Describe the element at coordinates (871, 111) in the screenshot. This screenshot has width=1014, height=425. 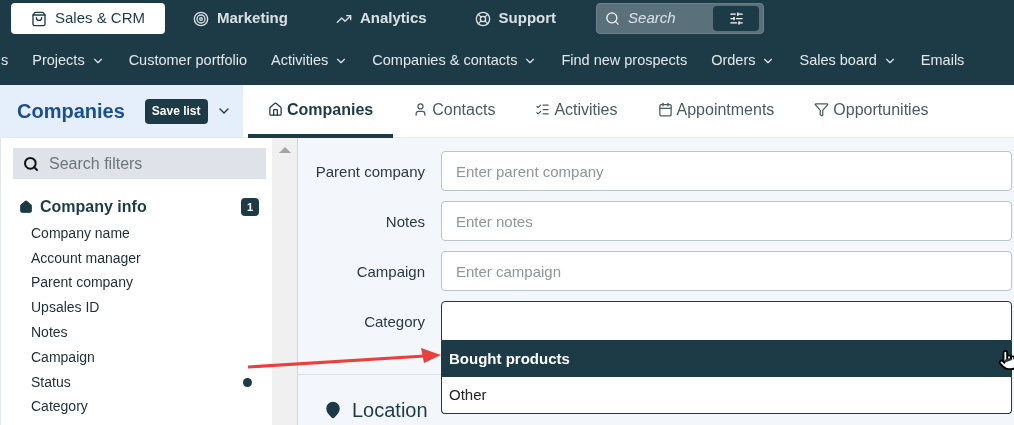
I see `tab: Opportunities` at that location.